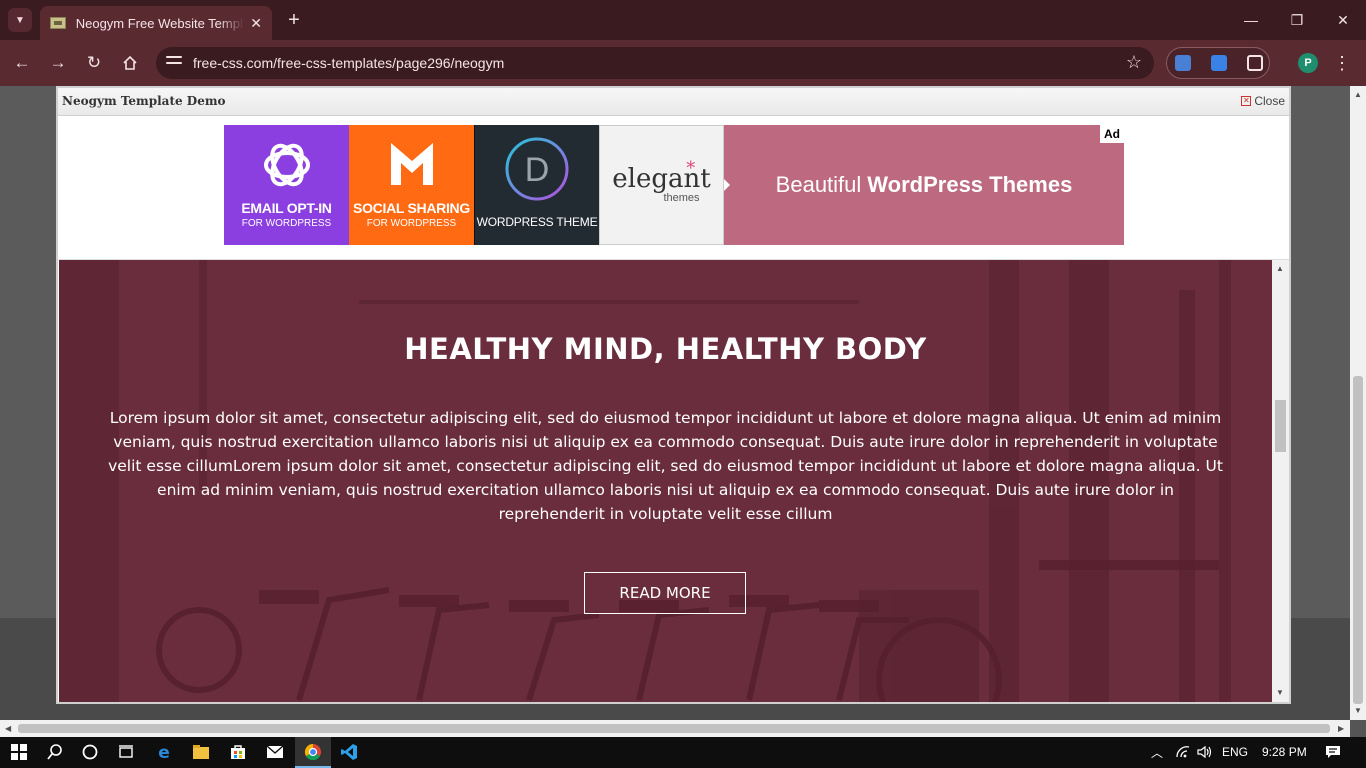 The image size is (1366, 768). Describe the element at coordinates (411, 223) in the screenshot. I see `ad-tile2-sub: FOR WORDPRESS` at that location.